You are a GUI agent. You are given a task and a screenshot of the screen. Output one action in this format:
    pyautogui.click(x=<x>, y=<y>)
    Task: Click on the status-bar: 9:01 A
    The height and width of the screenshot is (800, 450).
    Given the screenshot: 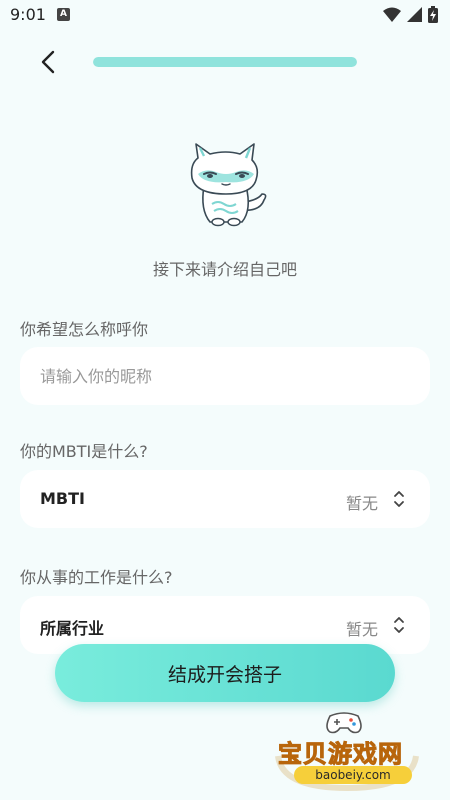 What is the action you would take?
    pyautogui.click(x=225, y=15)
    